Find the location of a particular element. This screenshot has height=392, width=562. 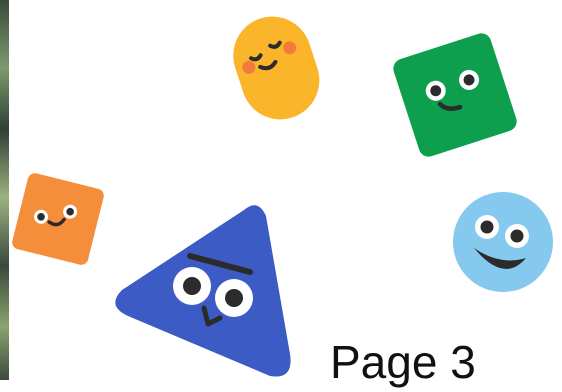

light-blue-circle-character is located at coordinates (503, 242).